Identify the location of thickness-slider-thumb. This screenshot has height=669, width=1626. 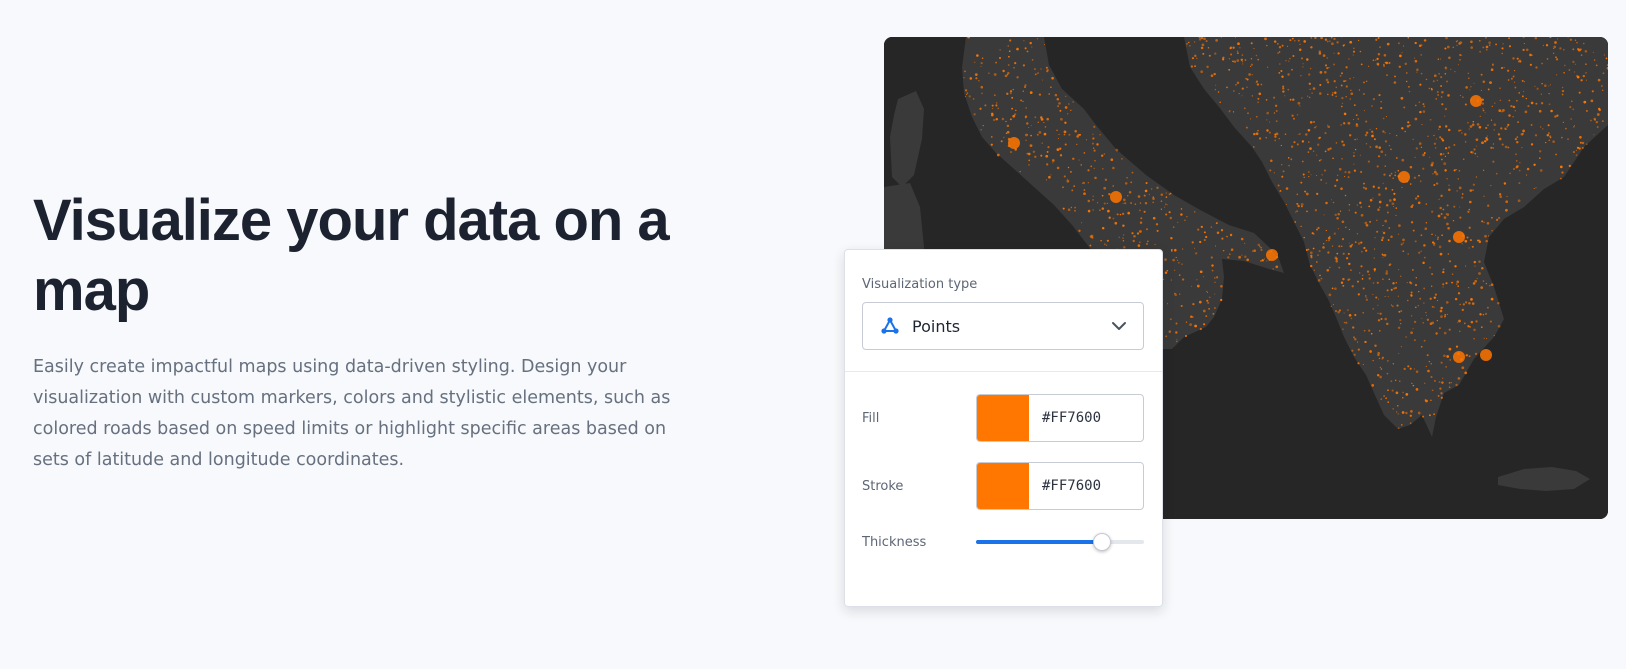
(1102, 542).